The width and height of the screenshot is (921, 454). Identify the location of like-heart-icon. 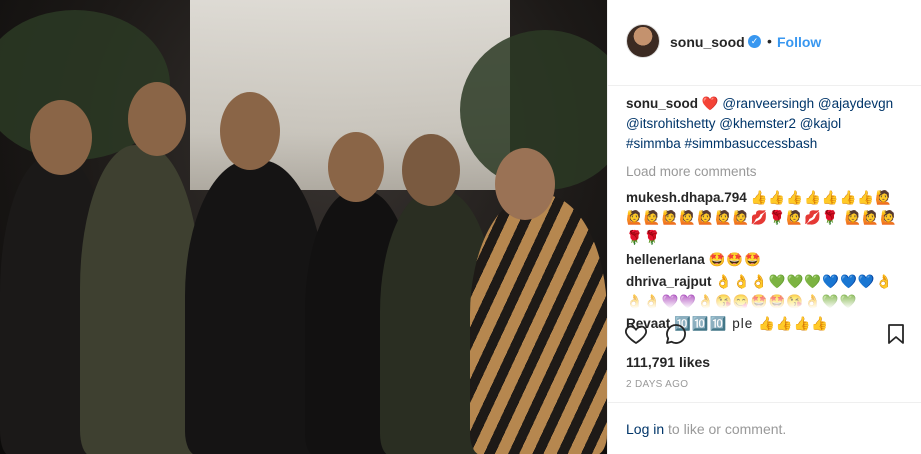
(636, 334).